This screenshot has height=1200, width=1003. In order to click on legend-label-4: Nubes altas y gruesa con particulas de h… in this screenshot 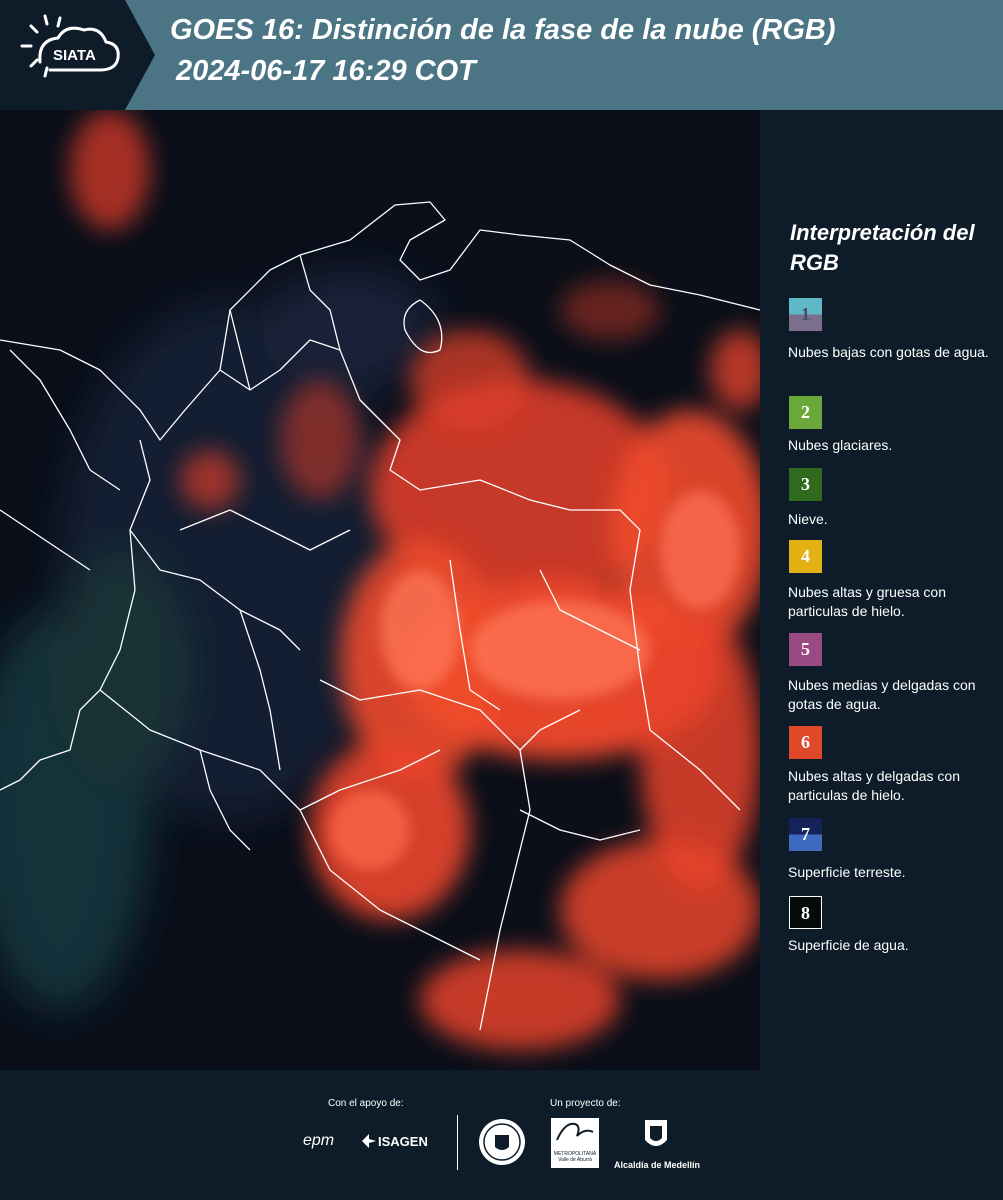, I will do `click(867, 601)`.